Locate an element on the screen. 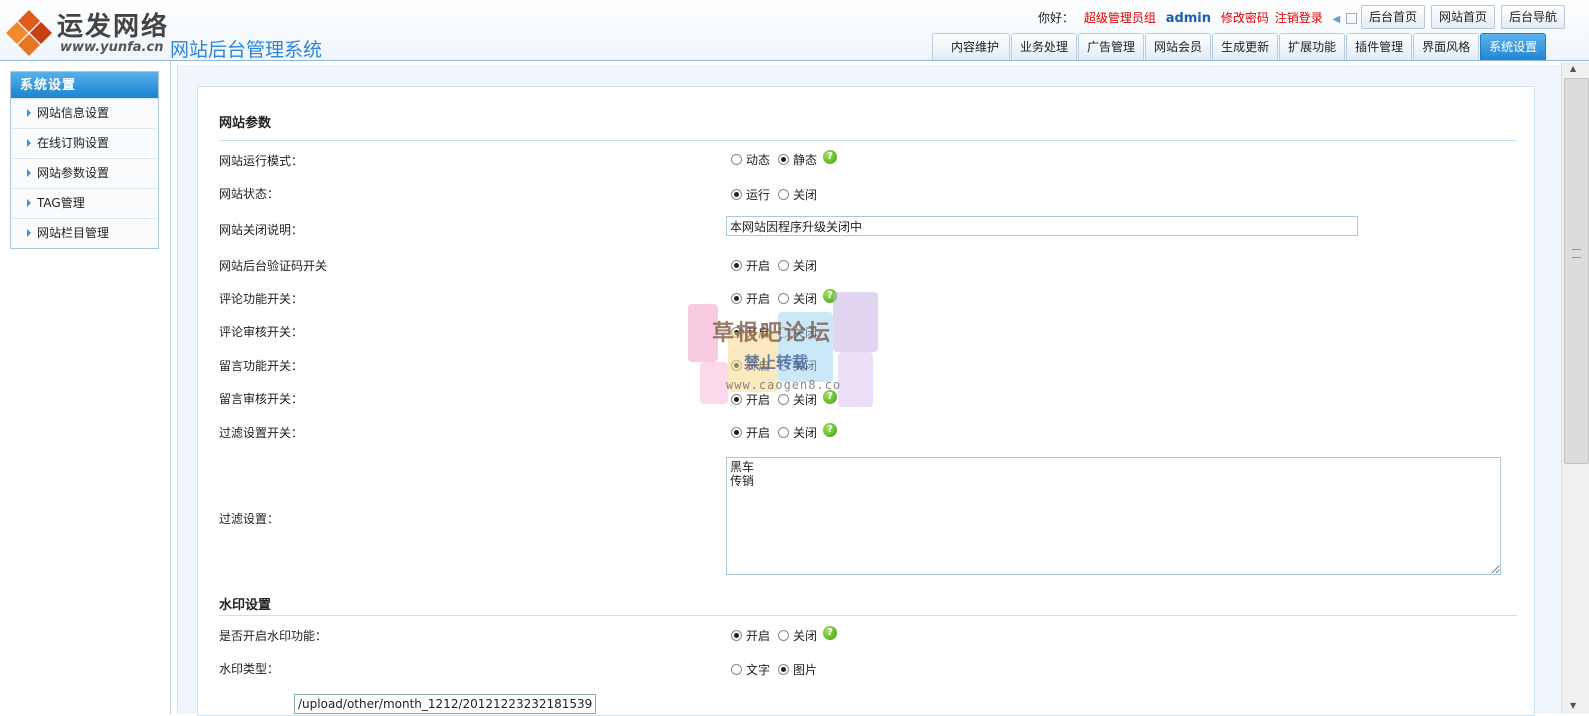  watermark-type-options: 文字 图片 is located at coordinates (778, 669).